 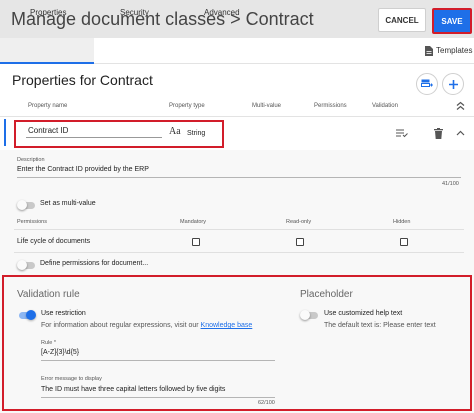 I want to click on cancel-button: CANCEL, so click(x=402, y=20).